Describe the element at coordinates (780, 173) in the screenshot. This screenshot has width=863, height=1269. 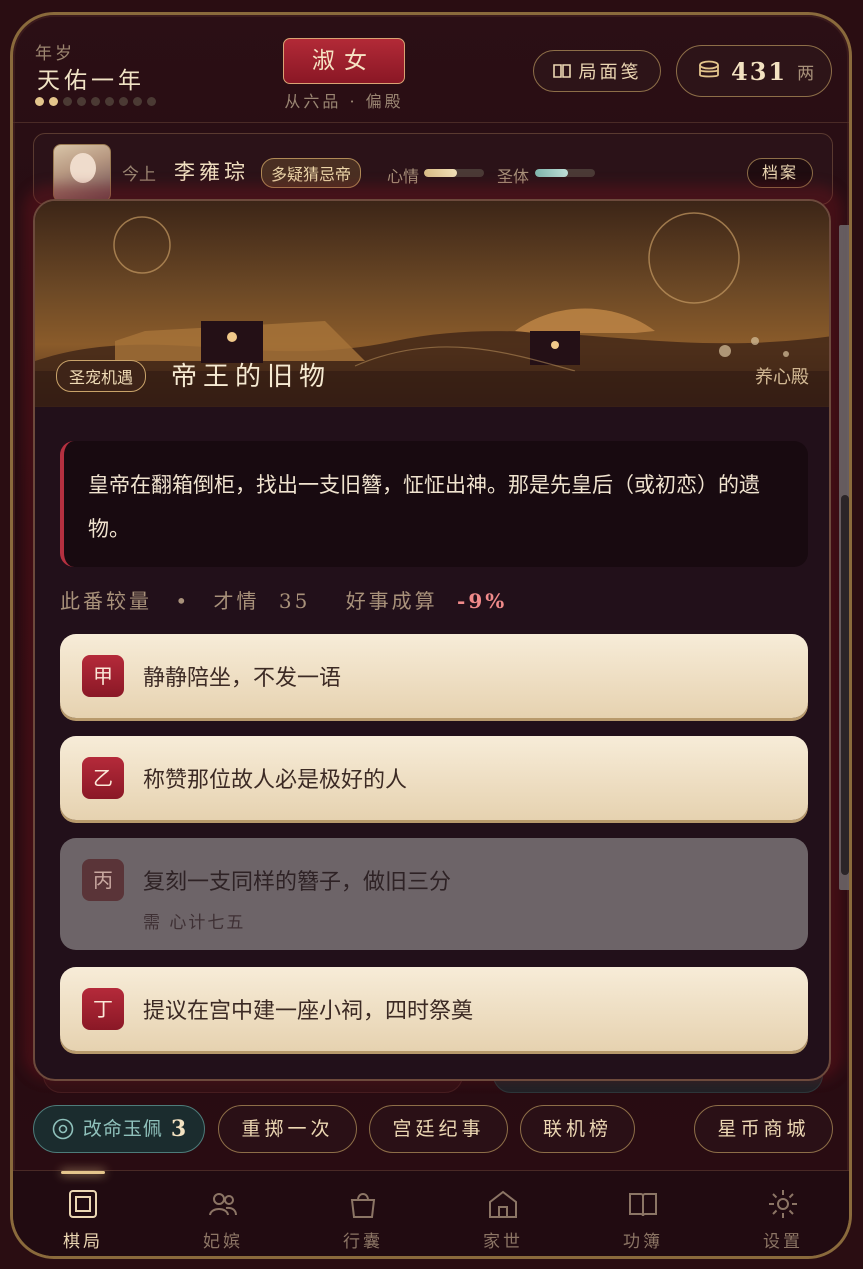
I see `file-button: 档案` at that location.